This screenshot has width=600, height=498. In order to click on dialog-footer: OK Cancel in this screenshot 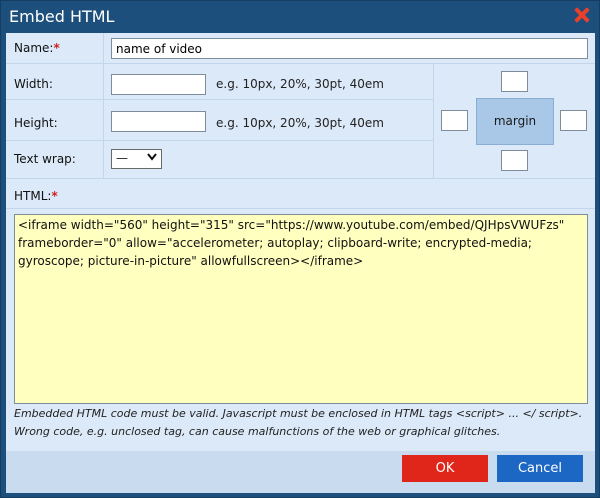, I will do `click(300, 472)`.